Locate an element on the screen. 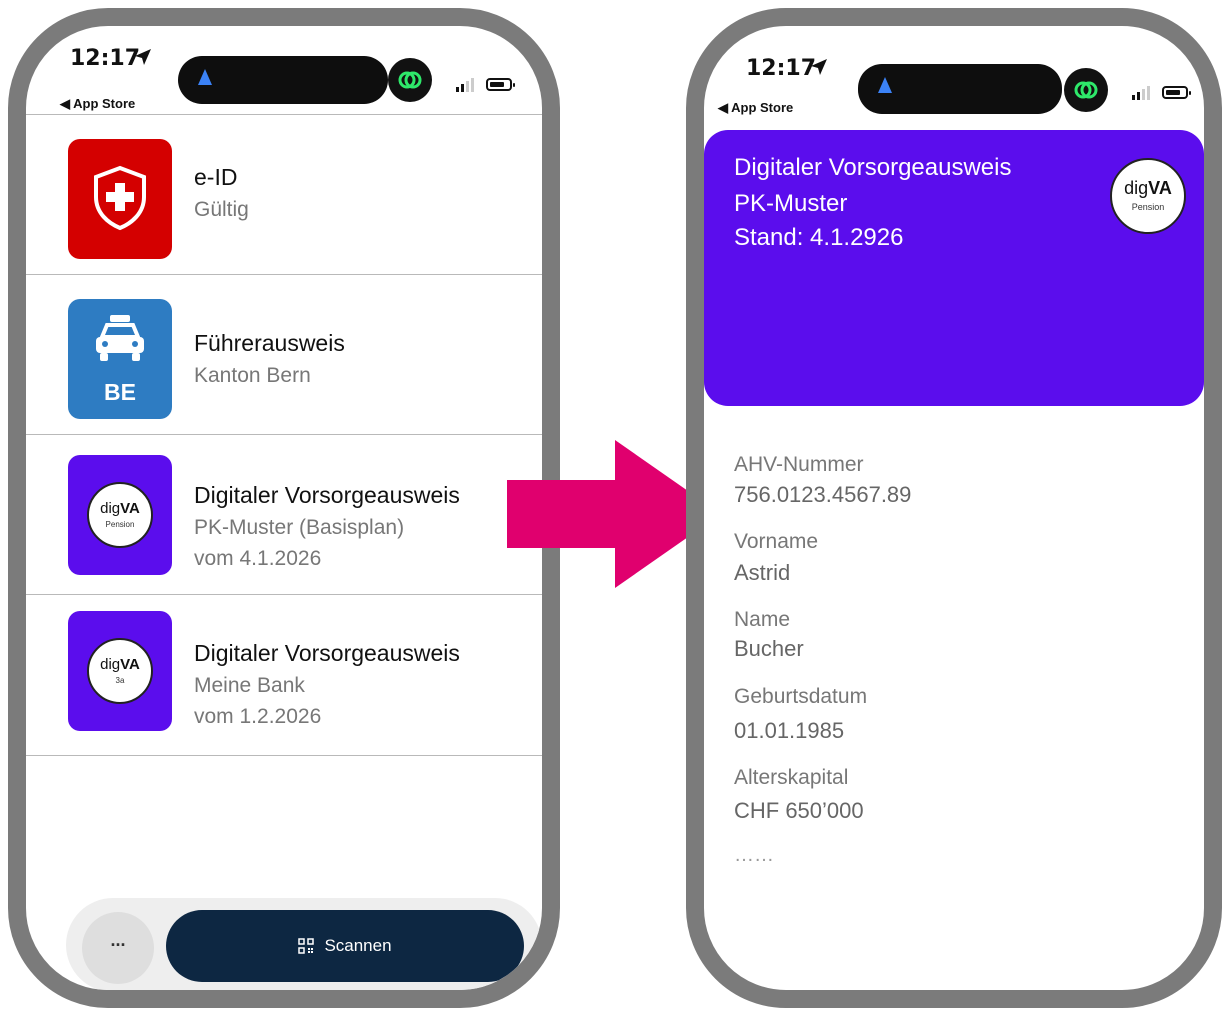 This screenshot has width=1222, height=1010. license-app-icon: BE is located at coordinates (120, 359).